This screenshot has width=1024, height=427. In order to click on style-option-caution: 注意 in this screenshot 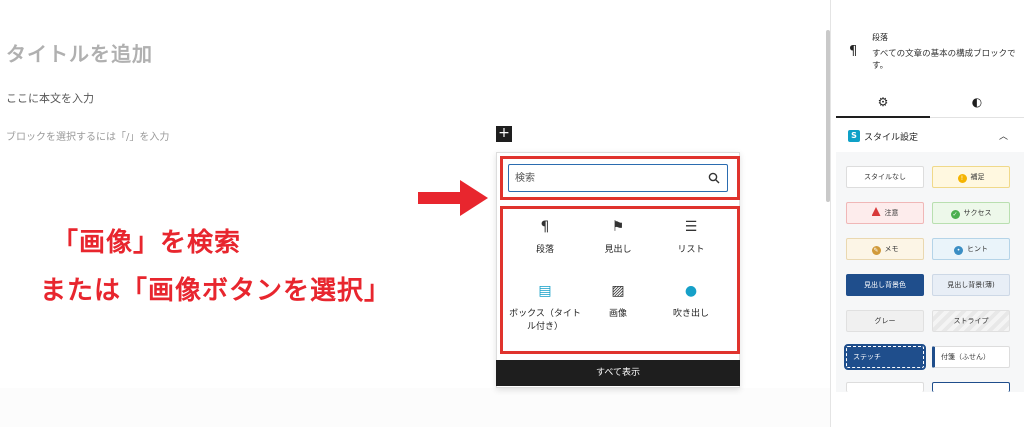, I will do `click(885, 213)`.